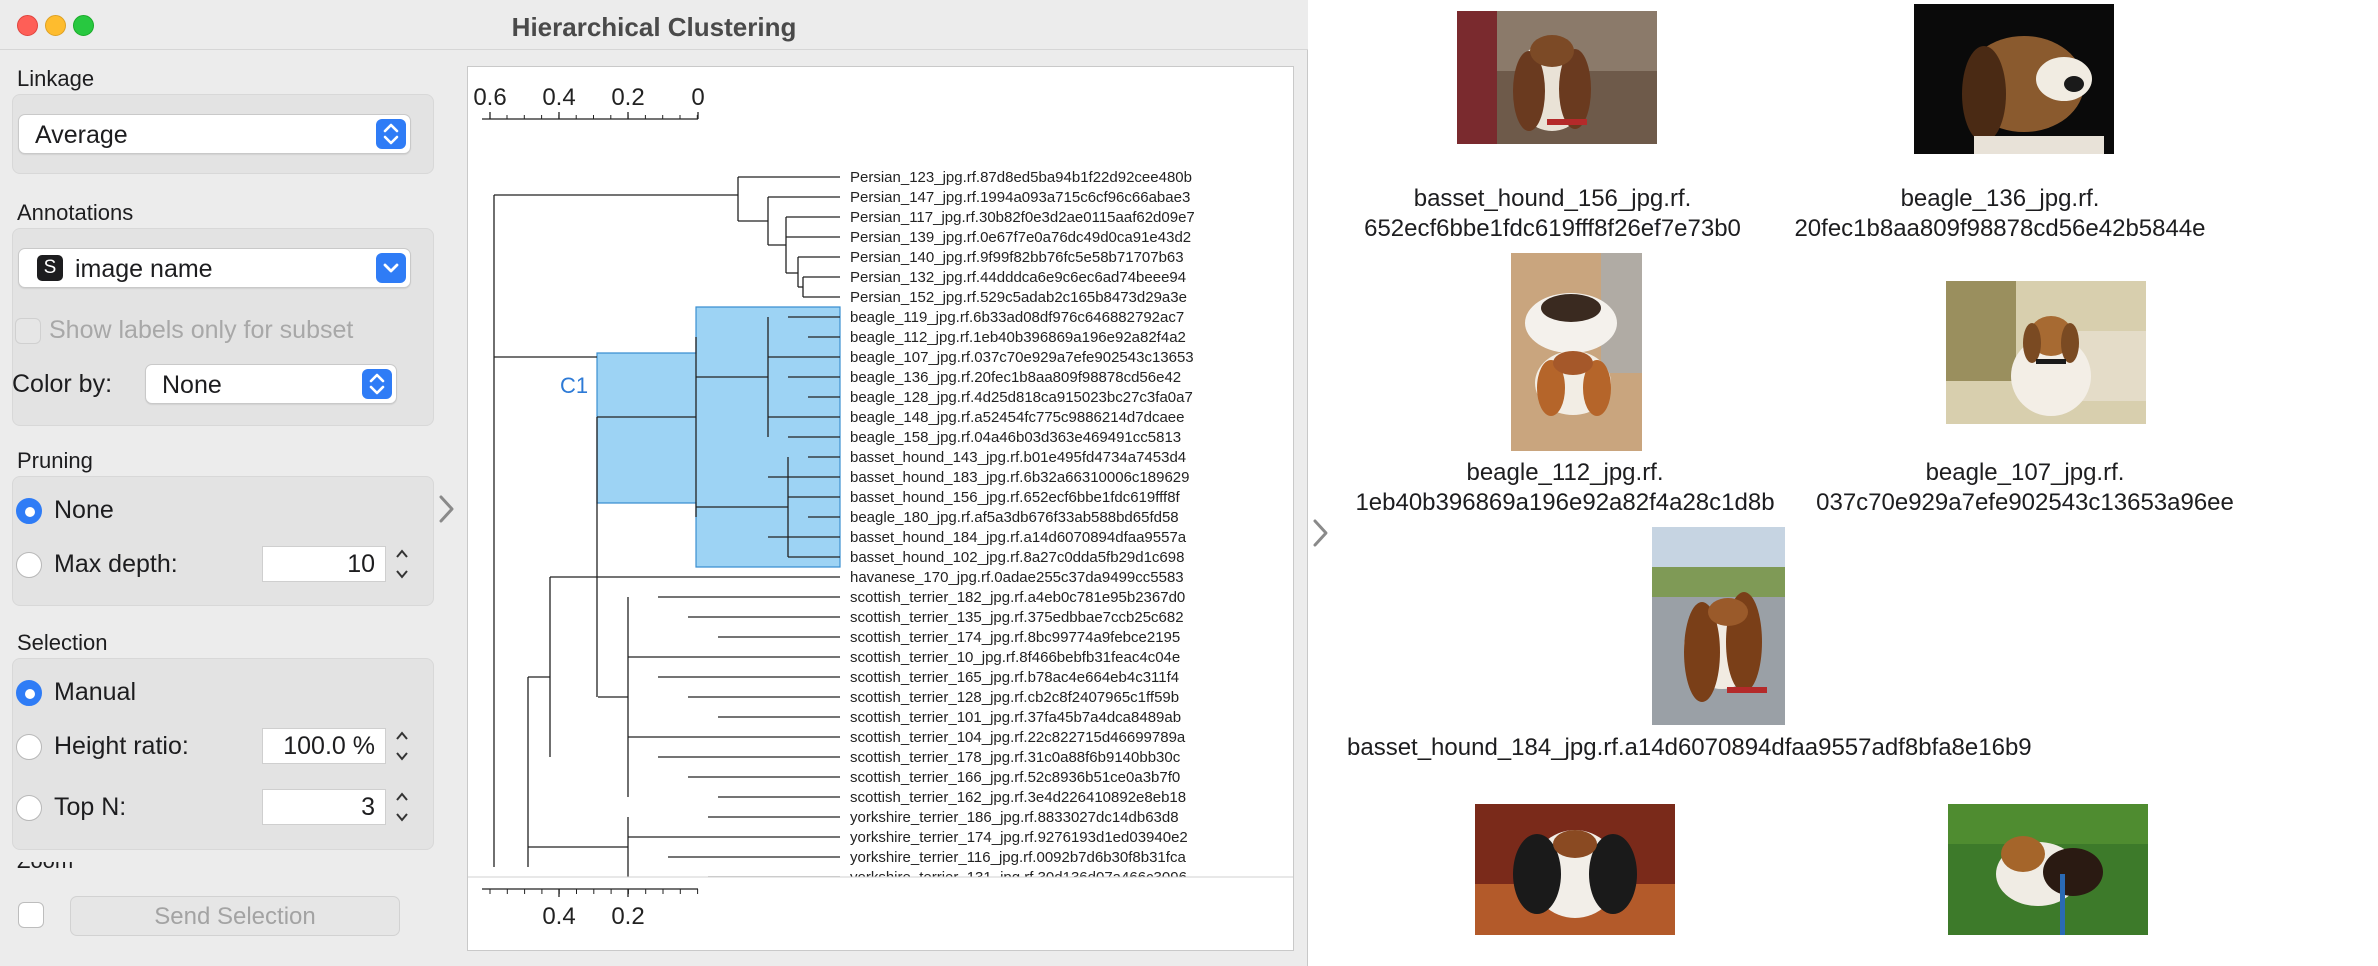 This screenshot has height=966, width=2378. Describe the element at coordinates (50, 268) in the screenshot. I see `string-variable-icon: S` at that location.